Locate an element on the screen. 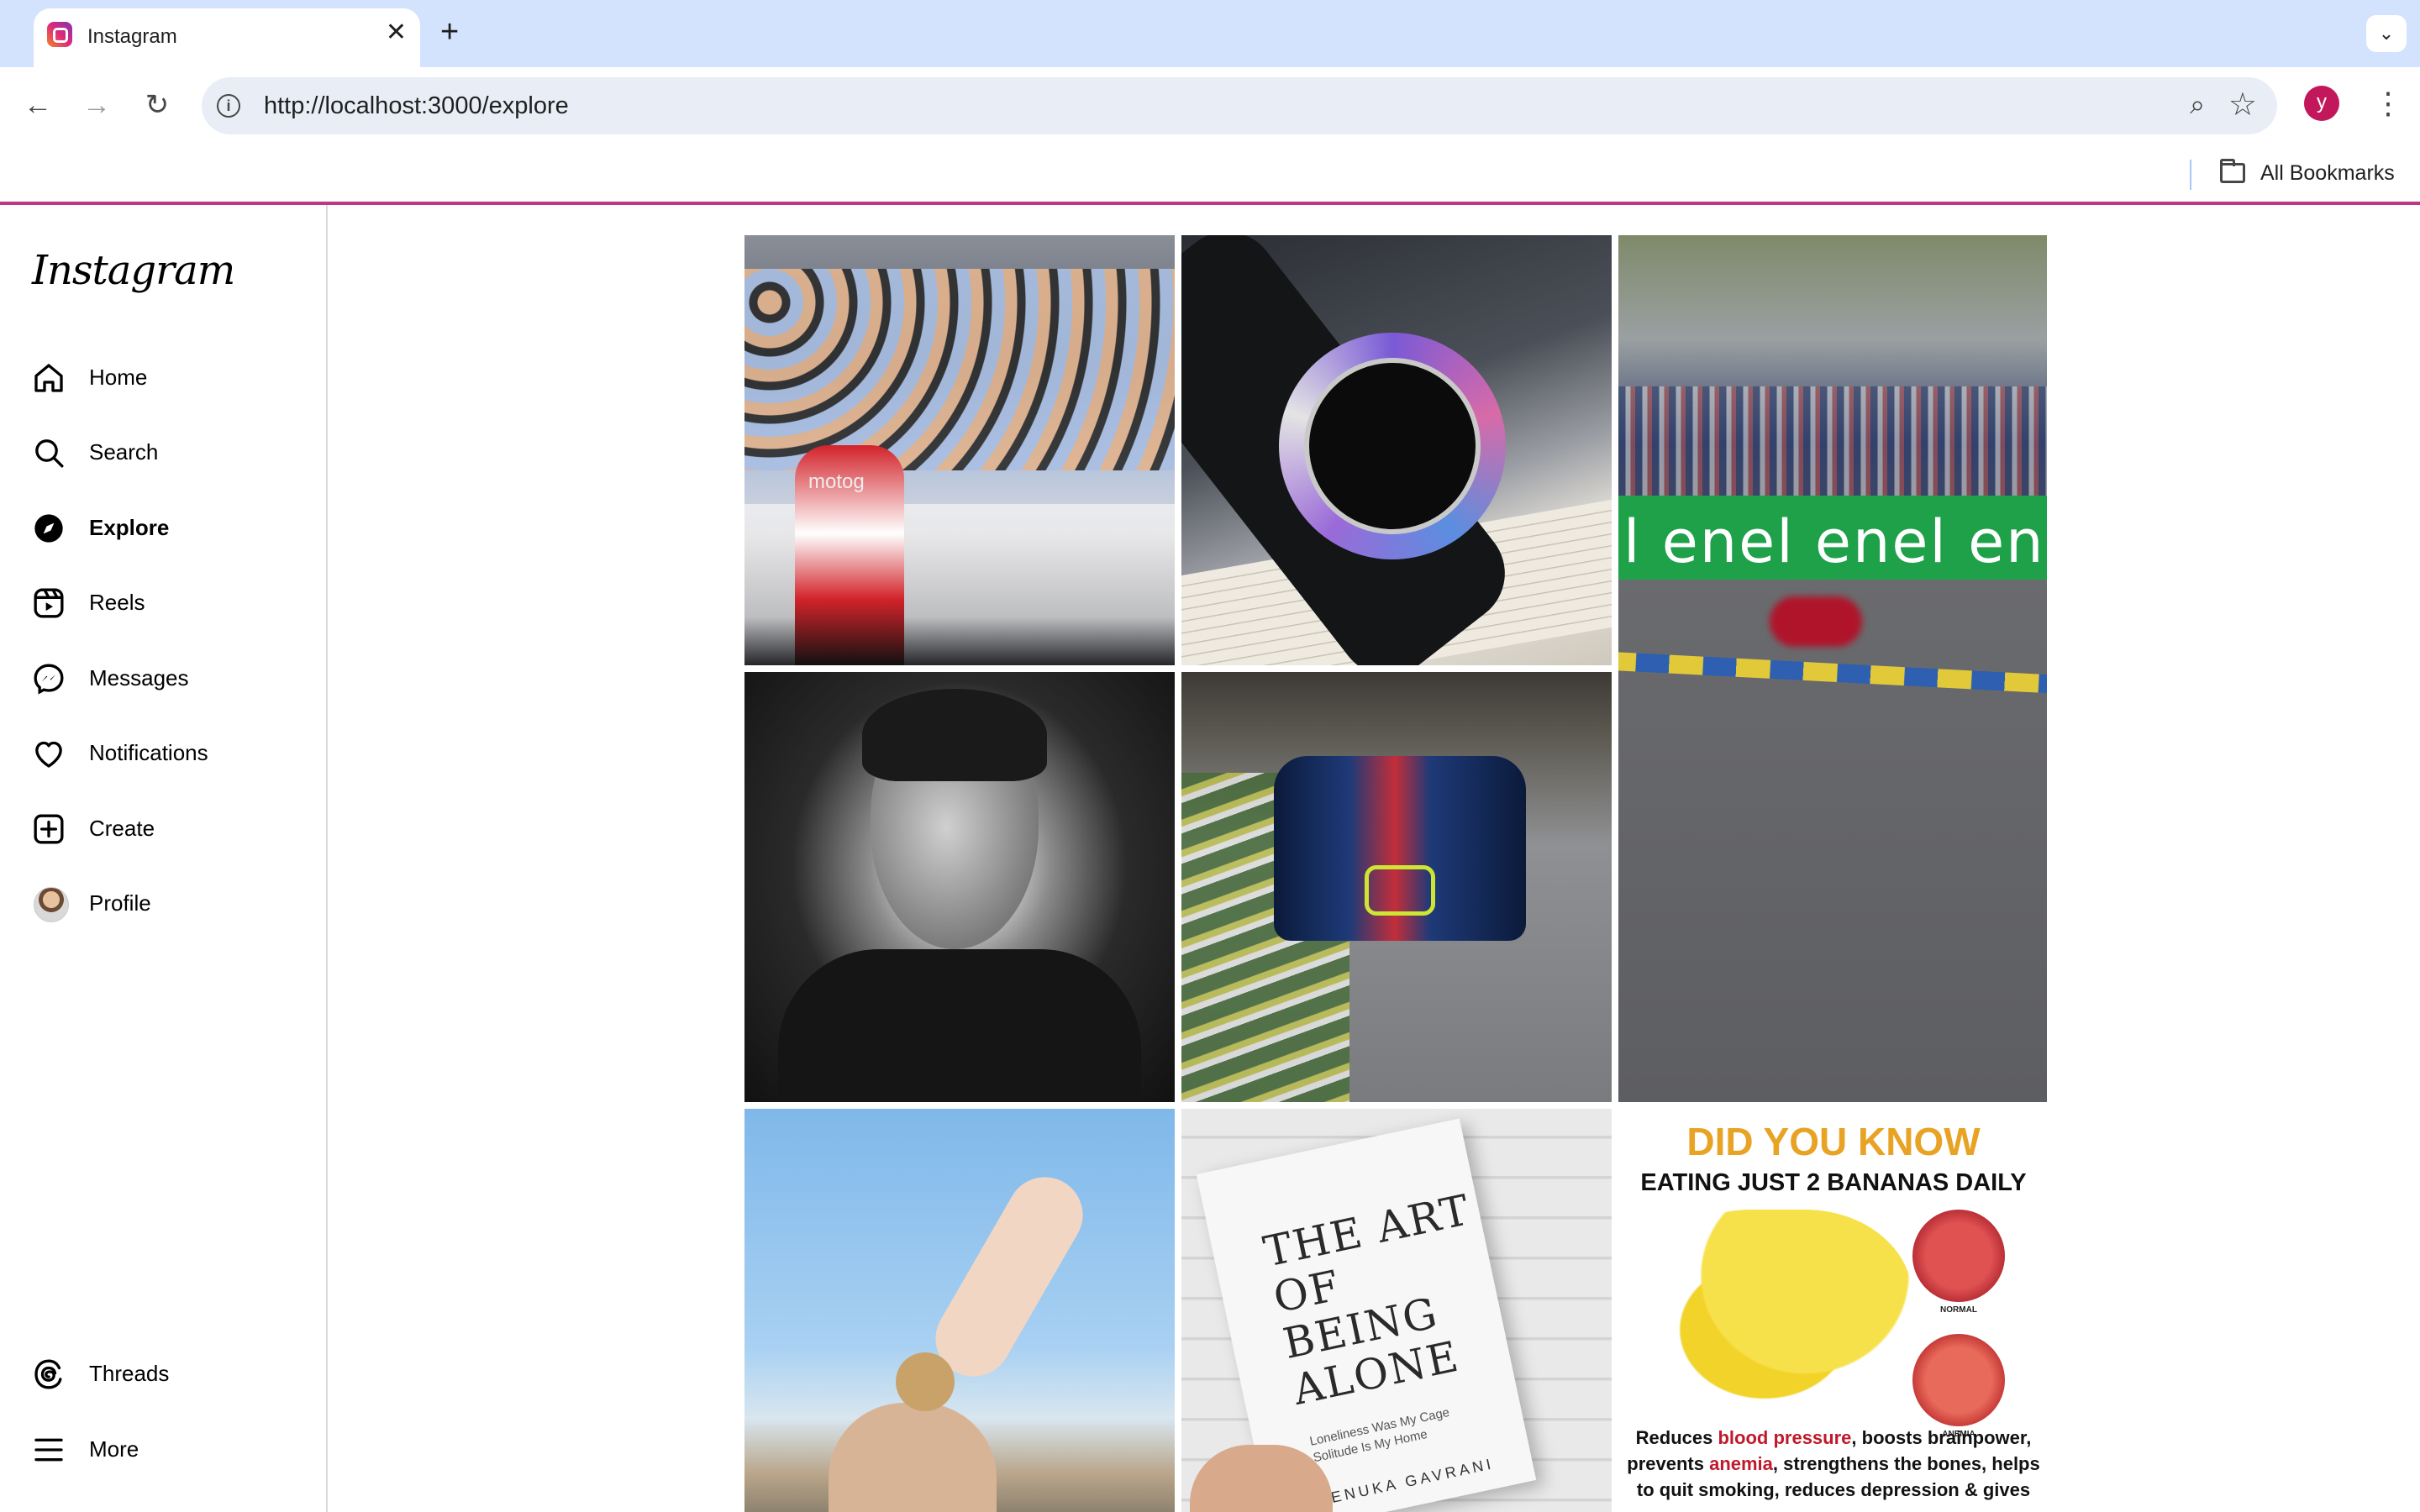  sidebar-item-label: Home is located at coordinates (118, 377).